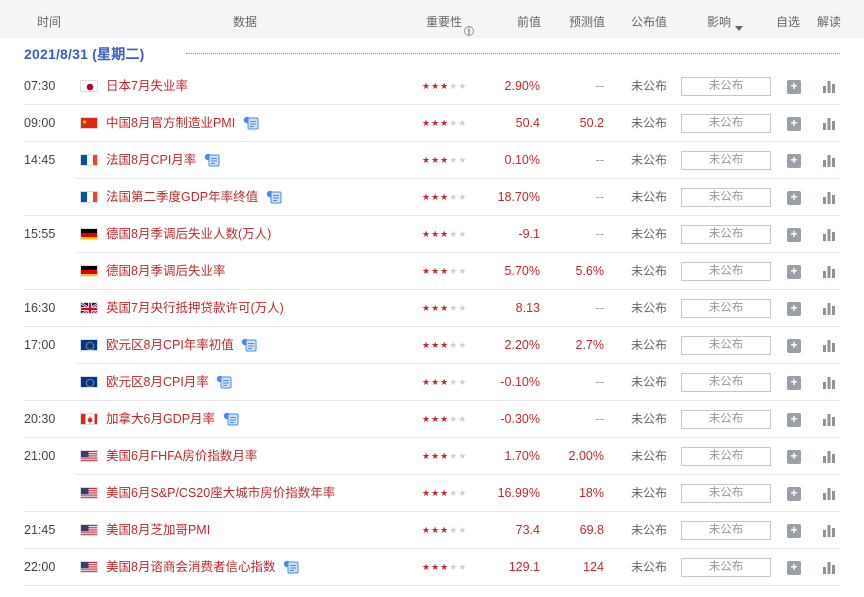 This screenshot has height=597, width=864. Describe the element at coordinates (591, 493) in the screenshot. I see `forecast-value: 18%` at that location.